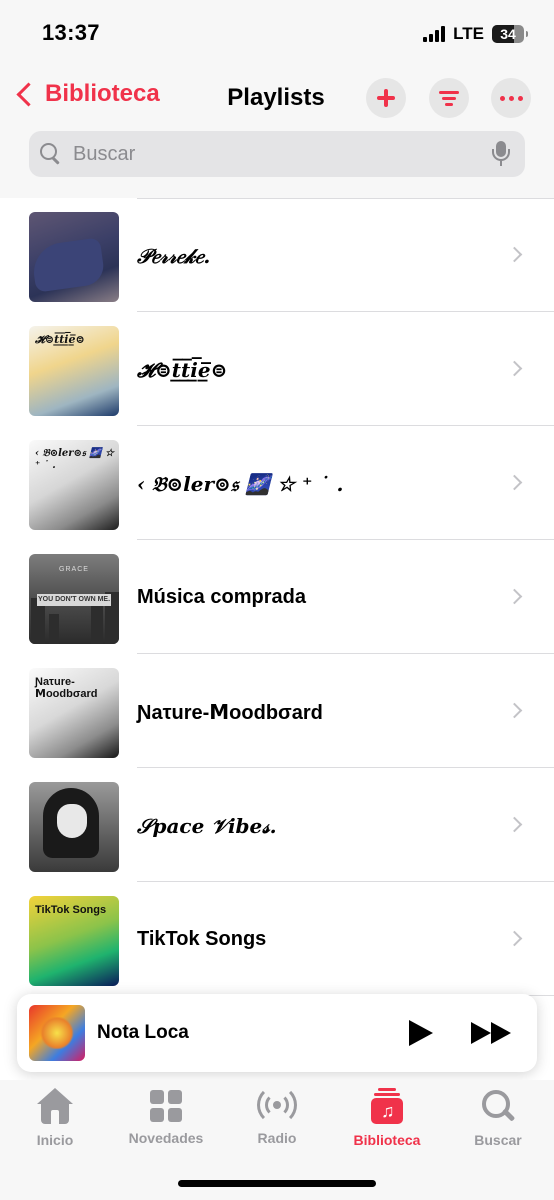  What do you see at coordinates (498, 1140) in the screenshot?
I see `tab-label: Buscar` at bounding box center [498, 1140].